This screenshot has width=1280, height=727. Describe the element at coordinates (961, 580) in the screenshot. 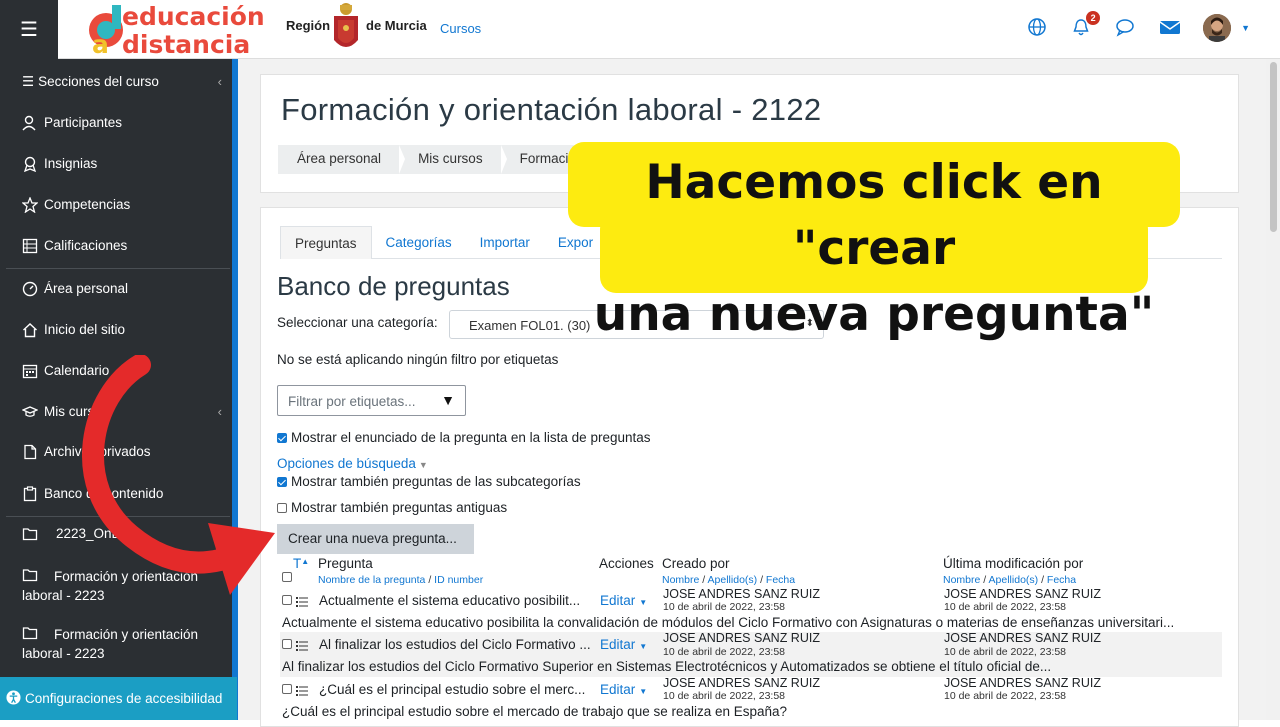

I see `sort-modified-name-link: Nombre` at that location.